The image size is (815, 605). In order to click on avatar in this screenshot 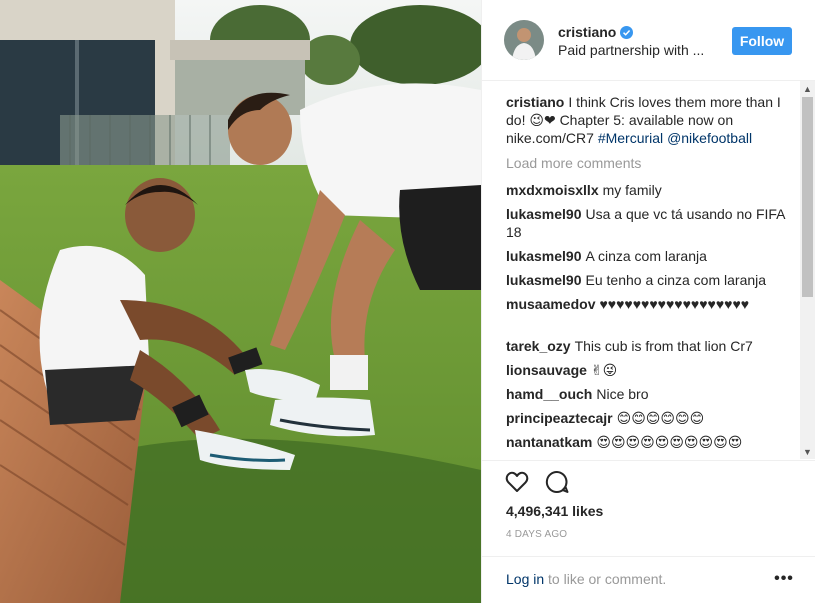, I will do `click(524, 40)`.